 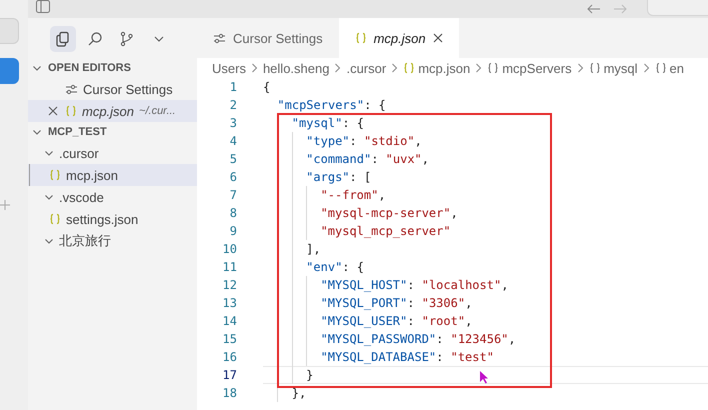 What do you see at coordinates (396, 321) in the screenshot?
I see `code-line: "MYSQL_USER": "root",` at bounding box center [396, 321].